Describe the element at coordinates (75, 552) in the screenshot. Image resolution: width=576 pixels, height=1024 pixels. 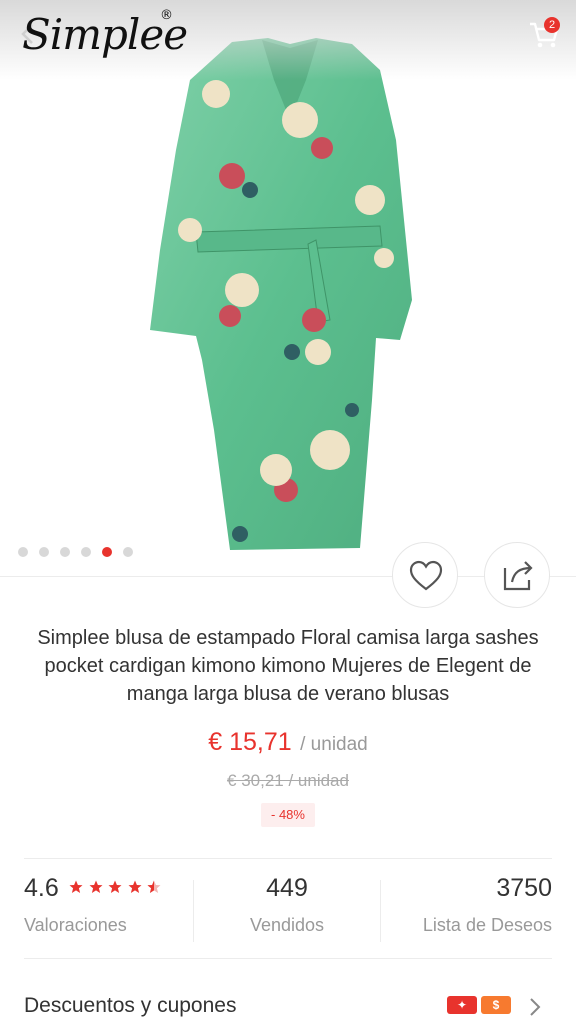
I see `gallery-pagination` at that location.